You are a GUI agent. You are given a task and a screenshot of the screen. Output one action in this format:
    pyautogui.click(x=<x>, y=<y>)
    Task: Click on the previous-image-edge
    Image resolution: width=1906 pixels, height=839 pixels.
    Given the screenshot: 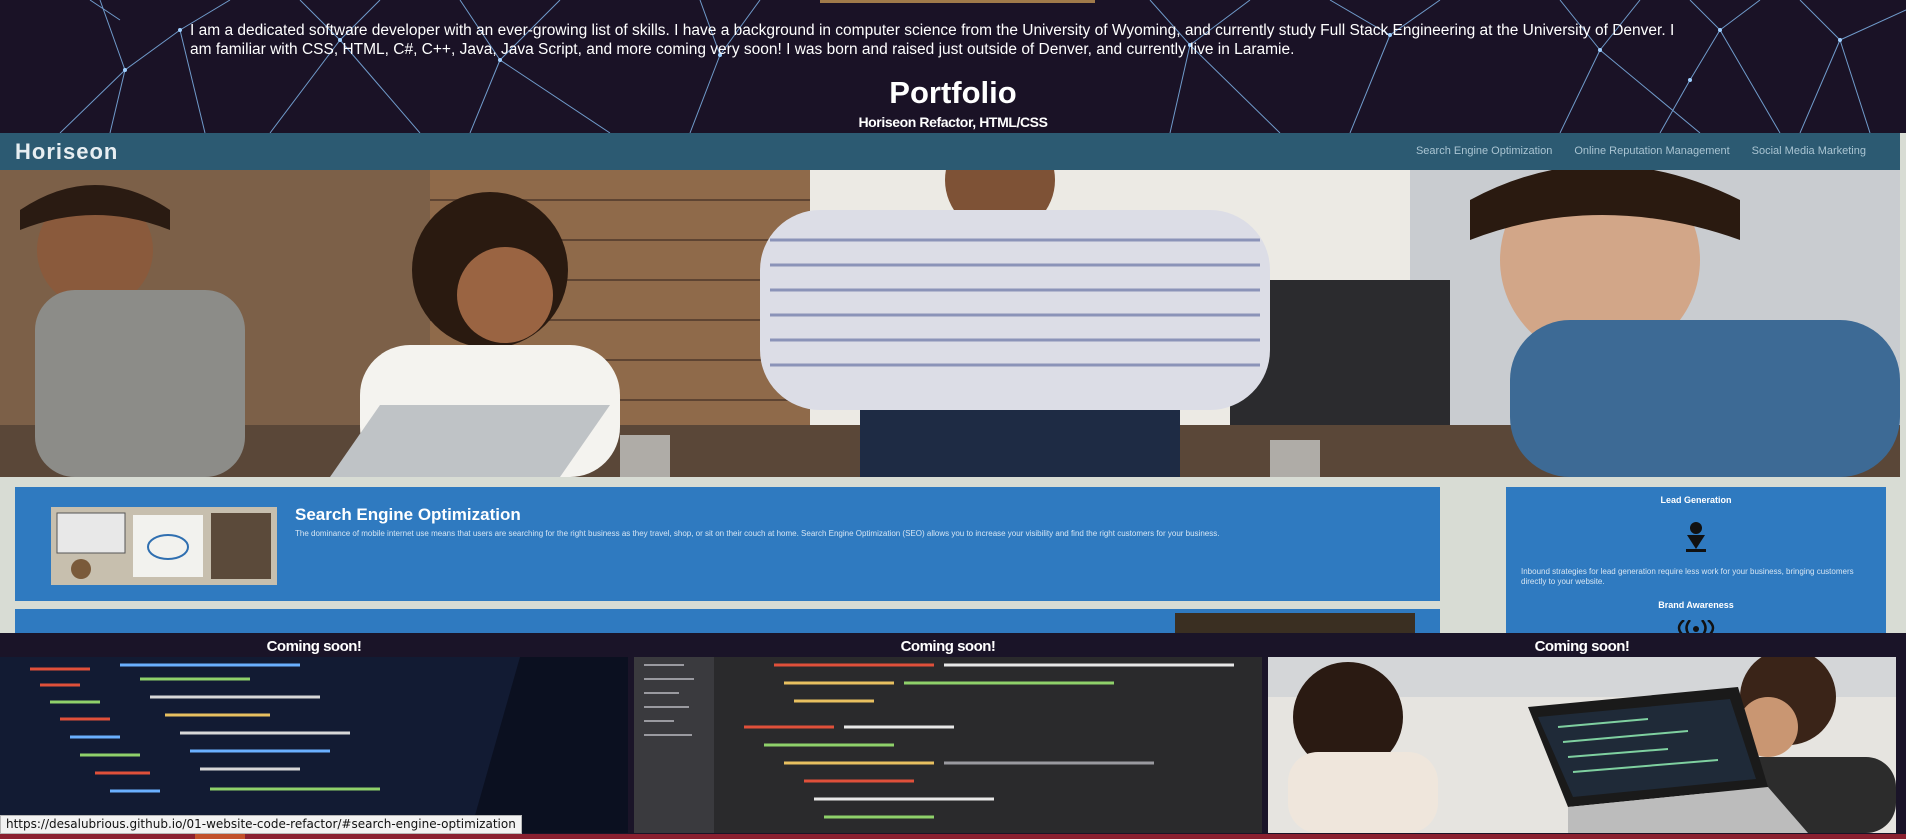 What is the action you would take?
    pyautogui.click(x=957, y=1)
    